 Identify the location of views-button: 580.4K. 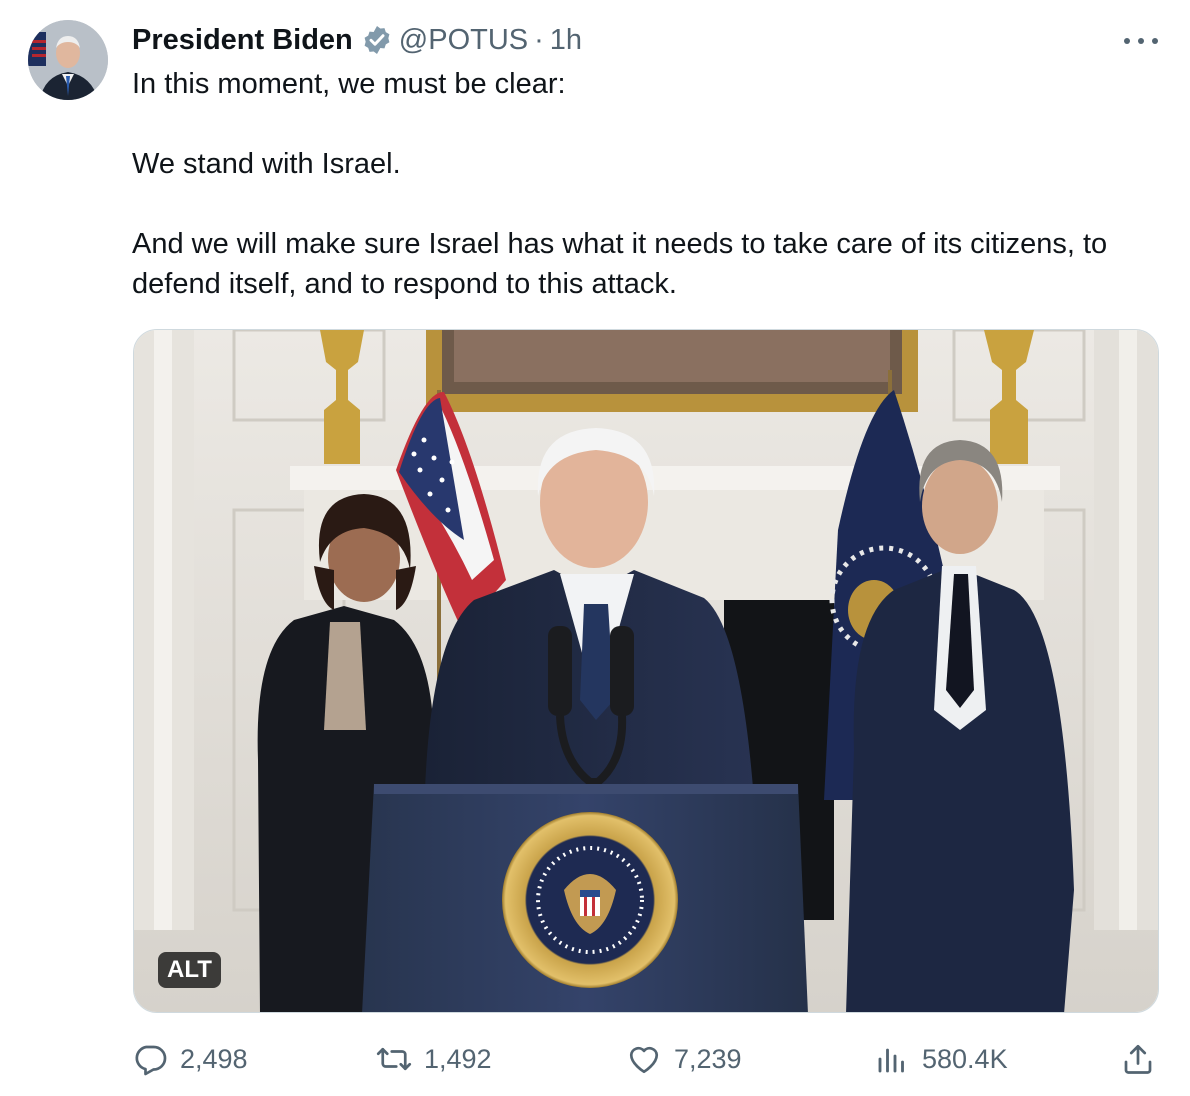
(941, 1059).